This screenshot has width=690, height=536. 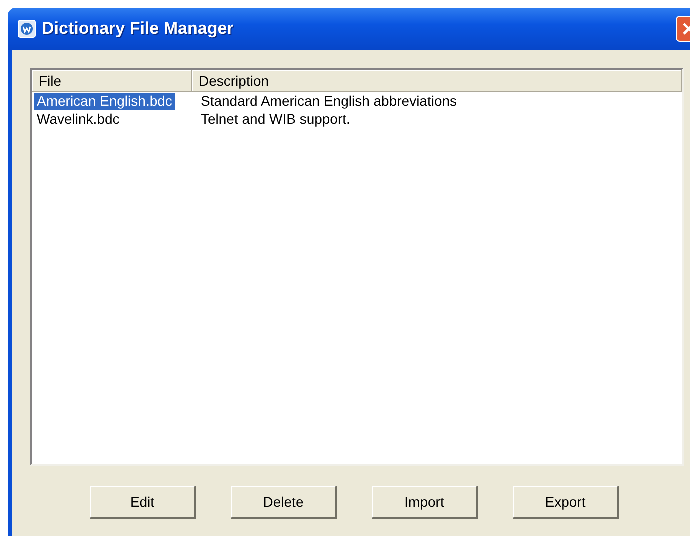 What do you see at coordinates (78, 119) in the screenshot?
I see `file-name: Wavelink.bdc` at bounding box center [78, 119].